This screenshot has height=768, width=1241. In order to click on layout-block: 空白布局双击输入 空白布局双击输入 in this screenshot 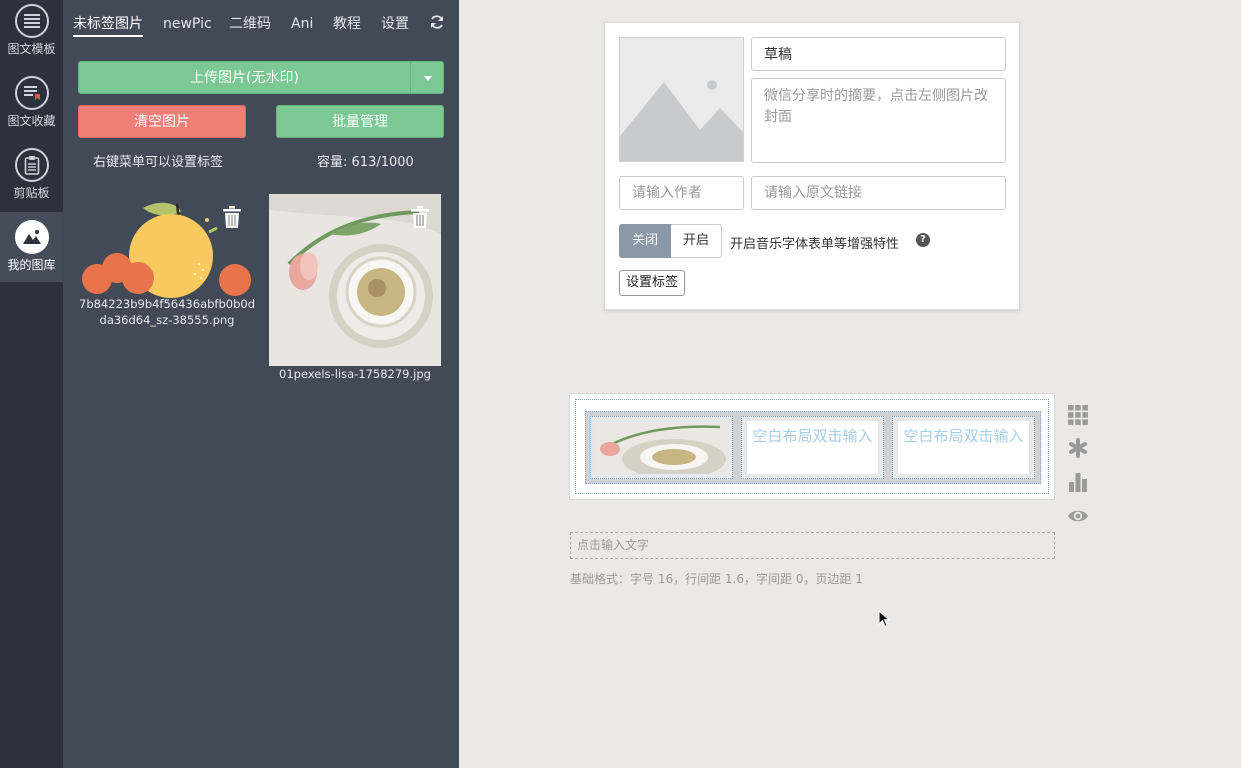, I will do `click(812, 446)`.